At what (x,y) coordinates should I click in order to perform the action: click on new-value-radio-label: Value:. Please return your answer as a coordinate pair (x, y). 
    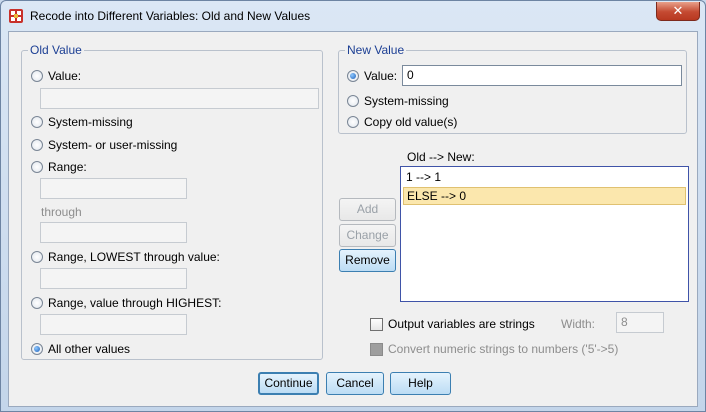
    Looking at the image, I should click on (381, 76).